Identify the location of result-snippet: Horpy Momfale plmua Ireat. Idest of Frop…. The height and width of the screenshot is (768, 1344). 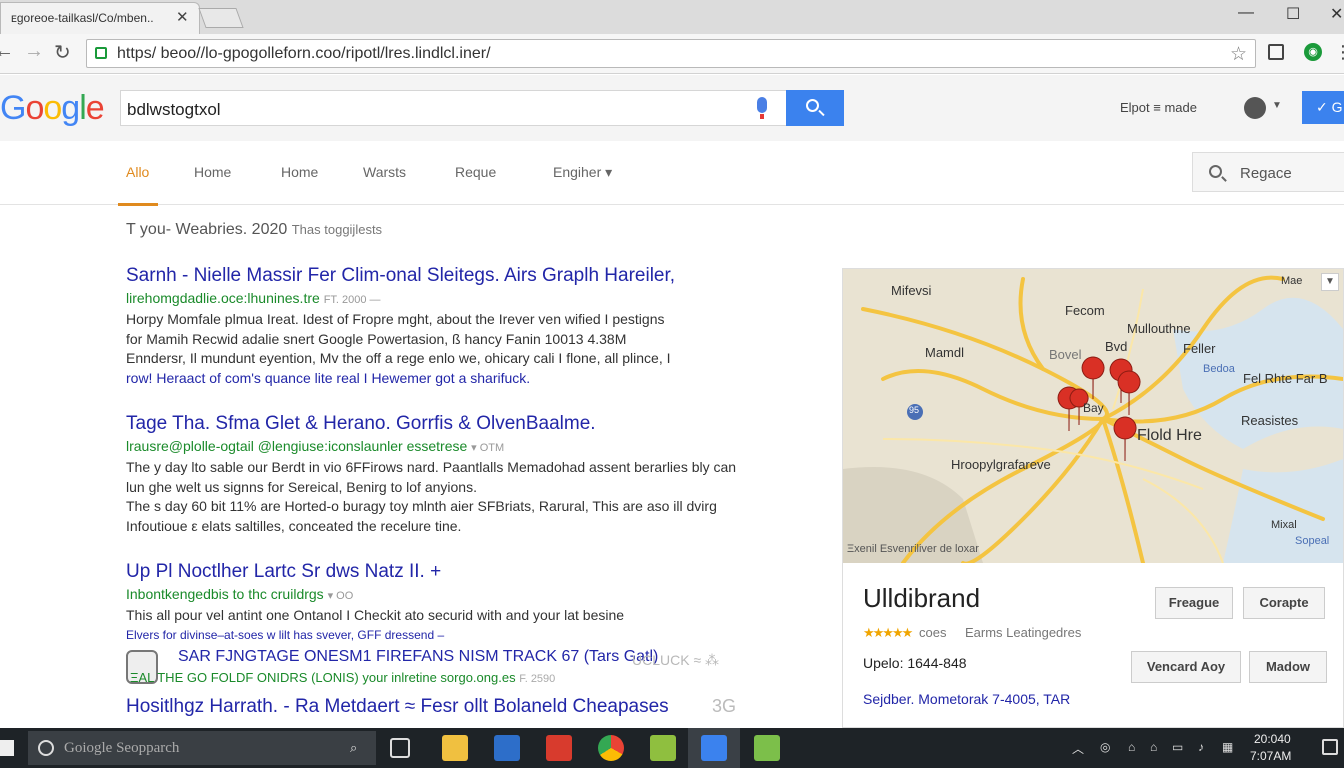
(395, 319).